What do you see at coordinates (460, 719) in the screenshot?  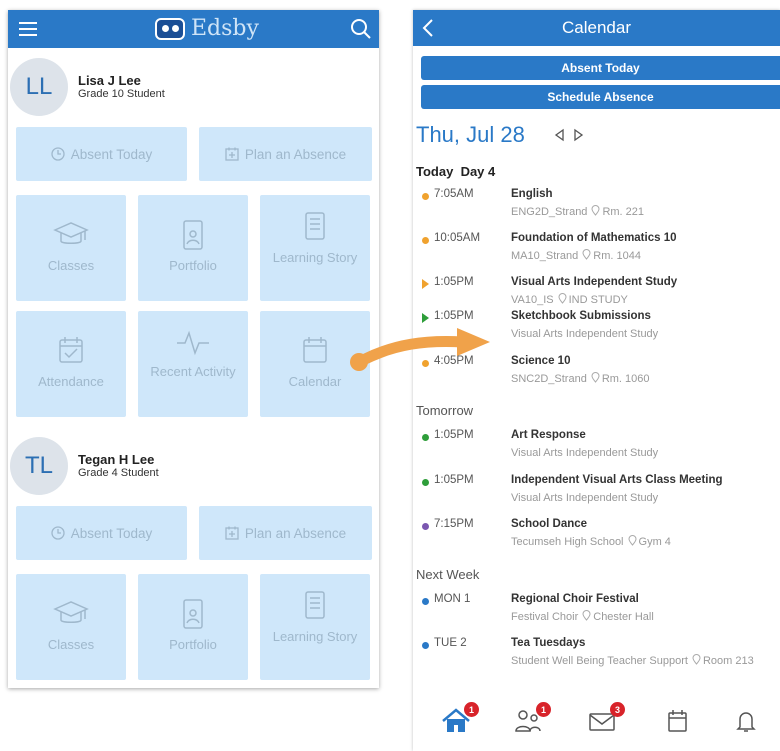 I see `home-tab: 1` at bounding box center [460, 719].